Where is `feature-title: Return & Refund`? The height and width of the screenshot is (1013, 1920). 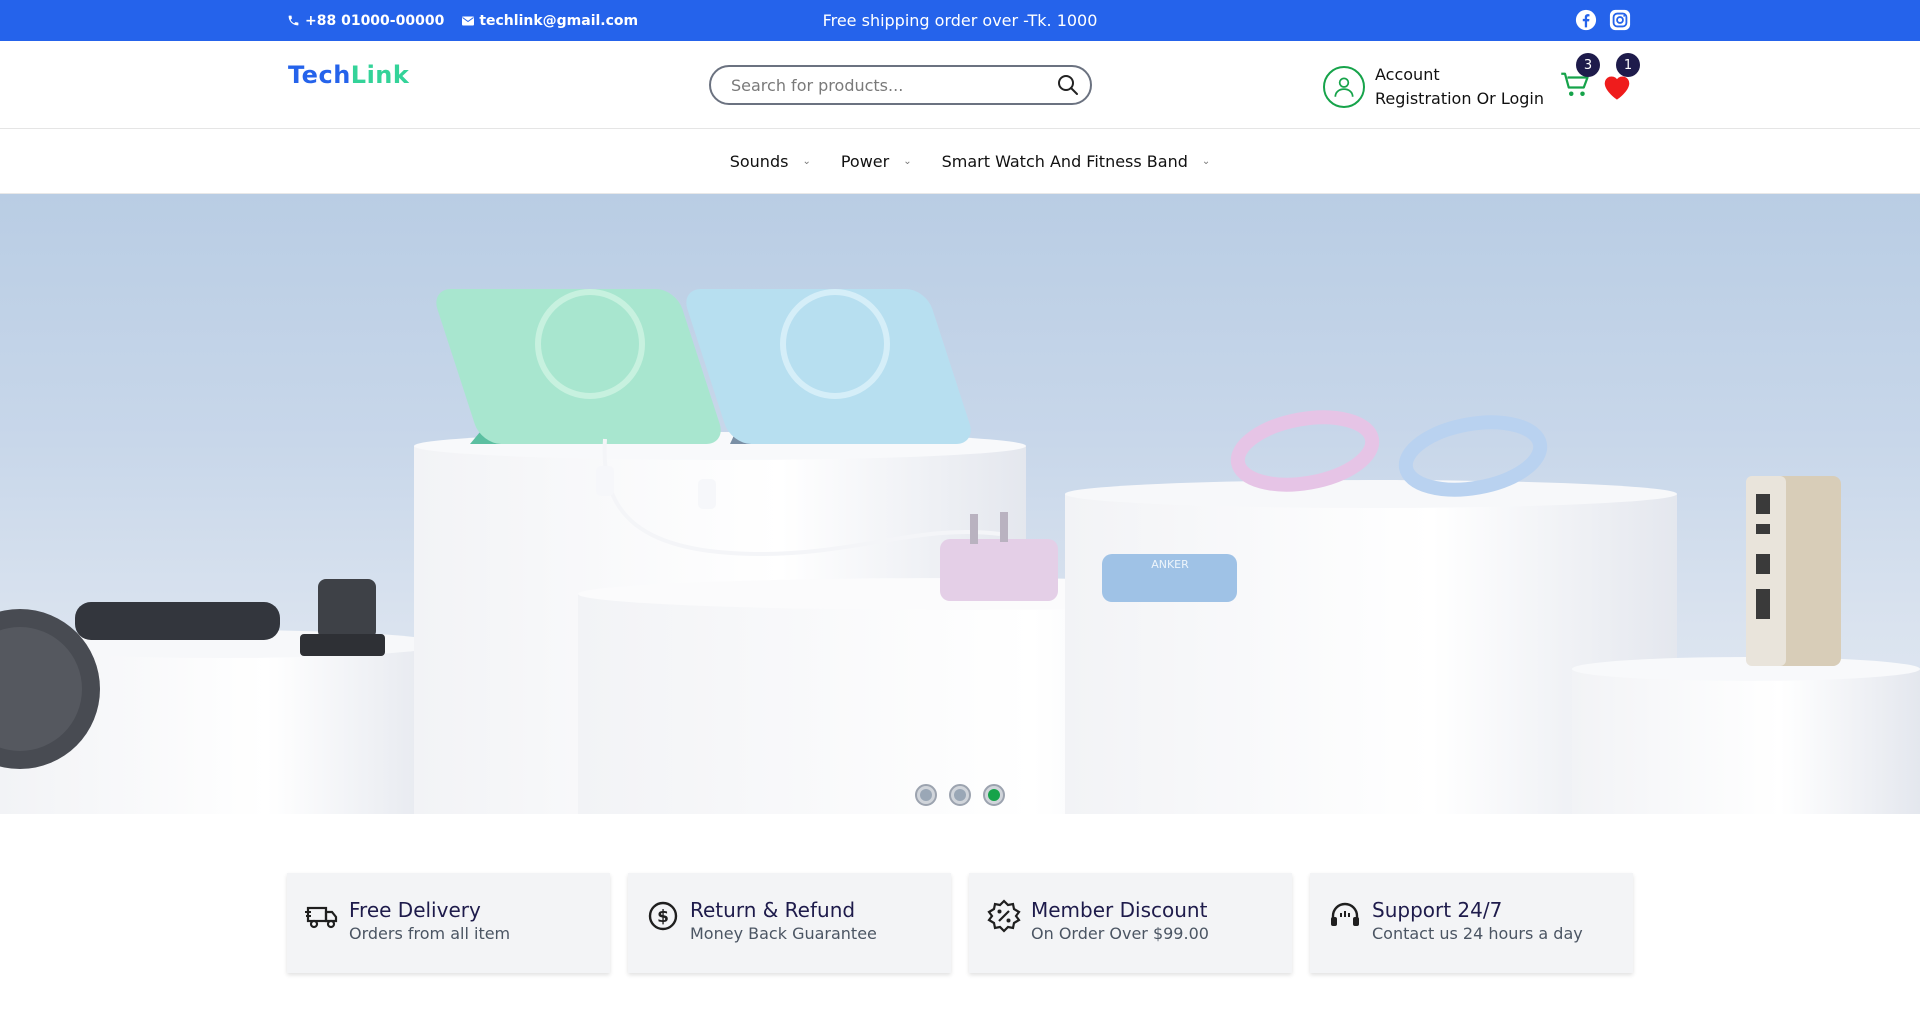 feature-title: Return & Refund is located at coordinates (773, 910).